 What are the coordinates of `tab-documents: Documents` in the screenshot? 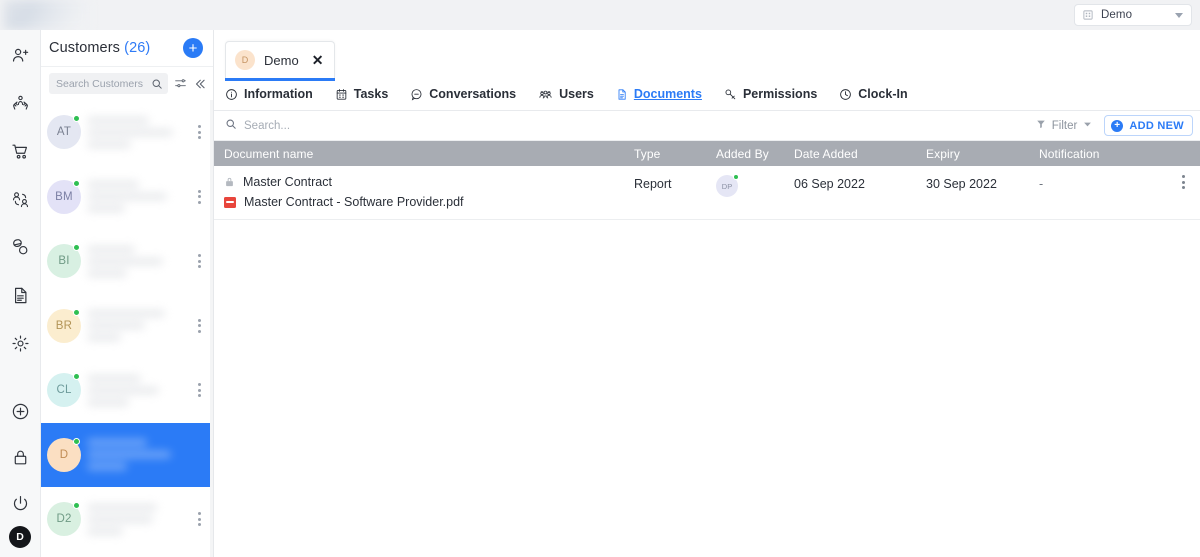 It's located at (664, 94).